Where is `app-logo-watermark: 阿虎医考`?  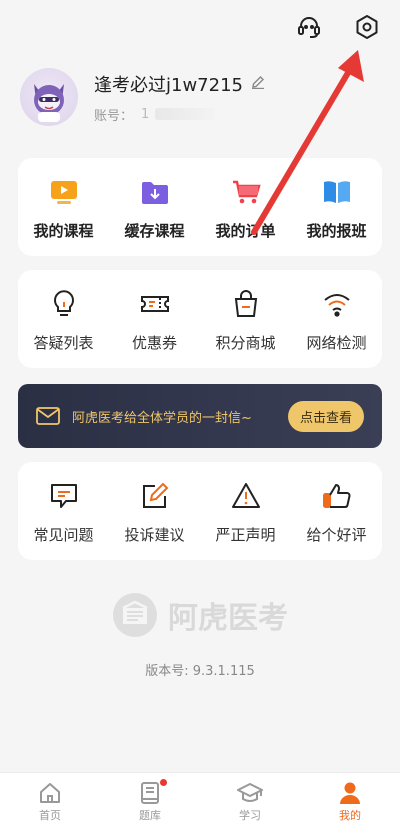
app-logo-watermark: 阿虎医考 is located at coordinates (200, 615).